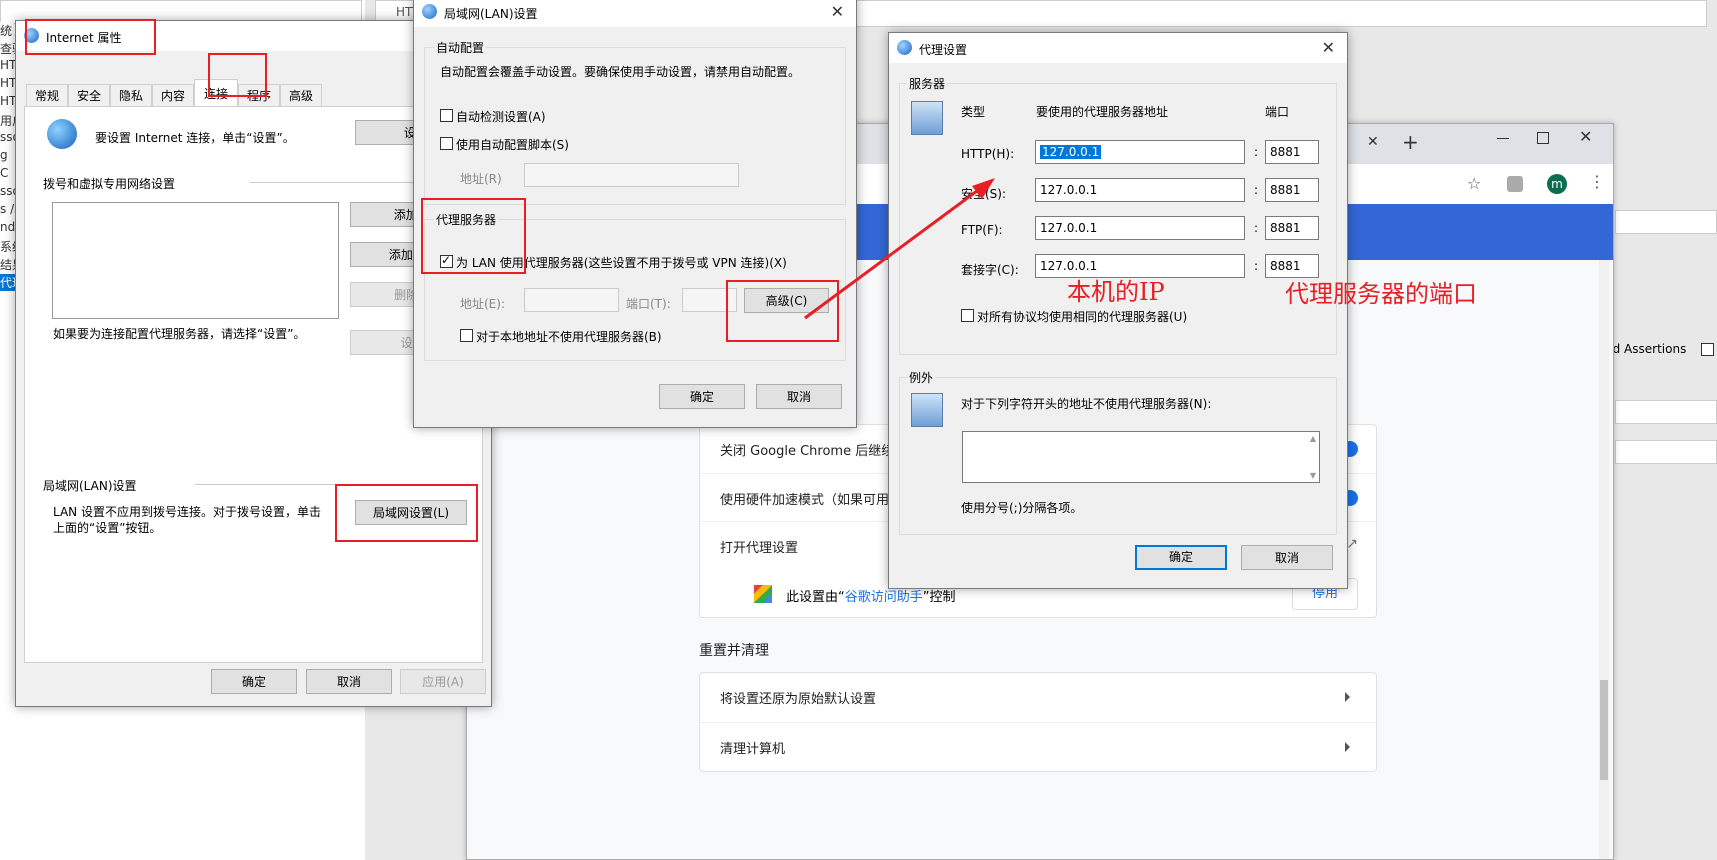 This screenshot has width=1717, height=860. Describe the element at coordinates (1116, 292) in the screenshot. I see `annotation-local-ip: 本机的IP` at that location.